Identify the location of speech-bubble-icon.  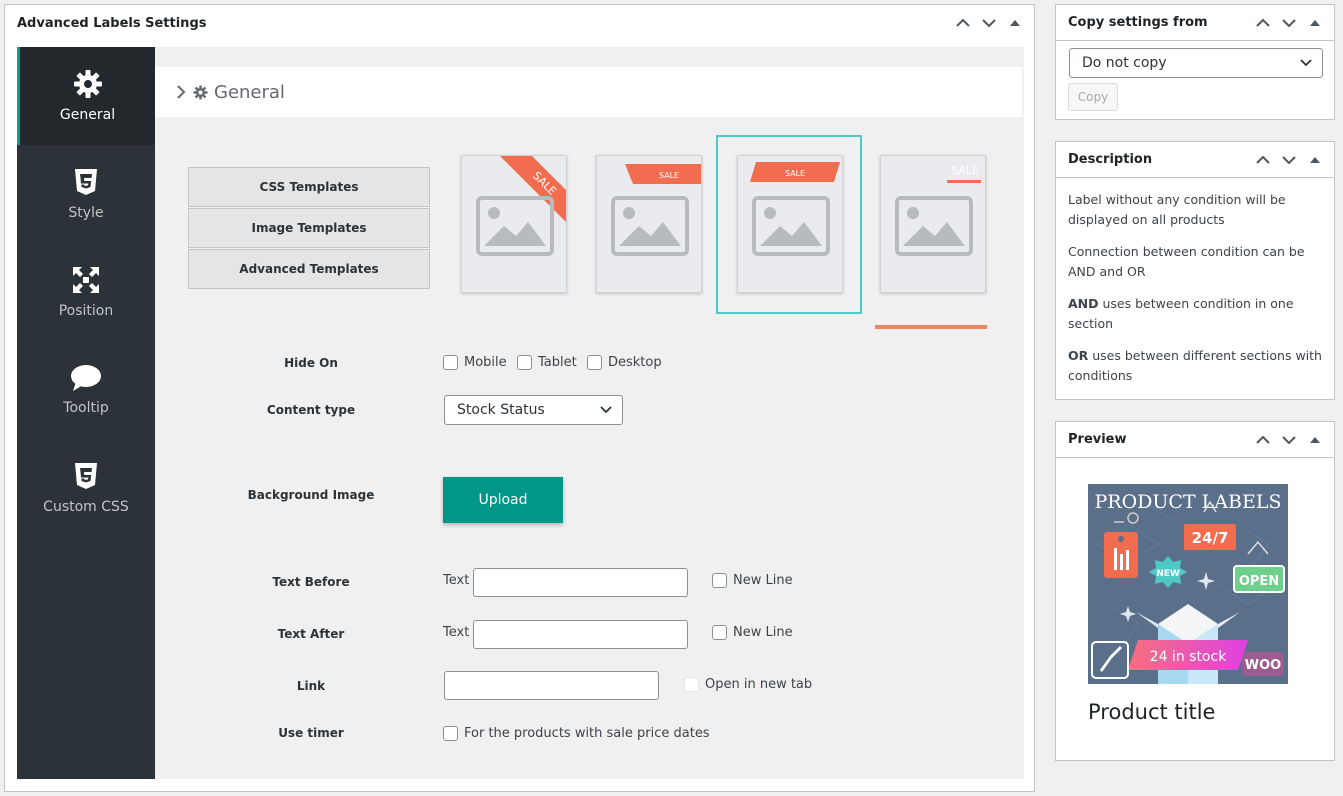
(86, 378).